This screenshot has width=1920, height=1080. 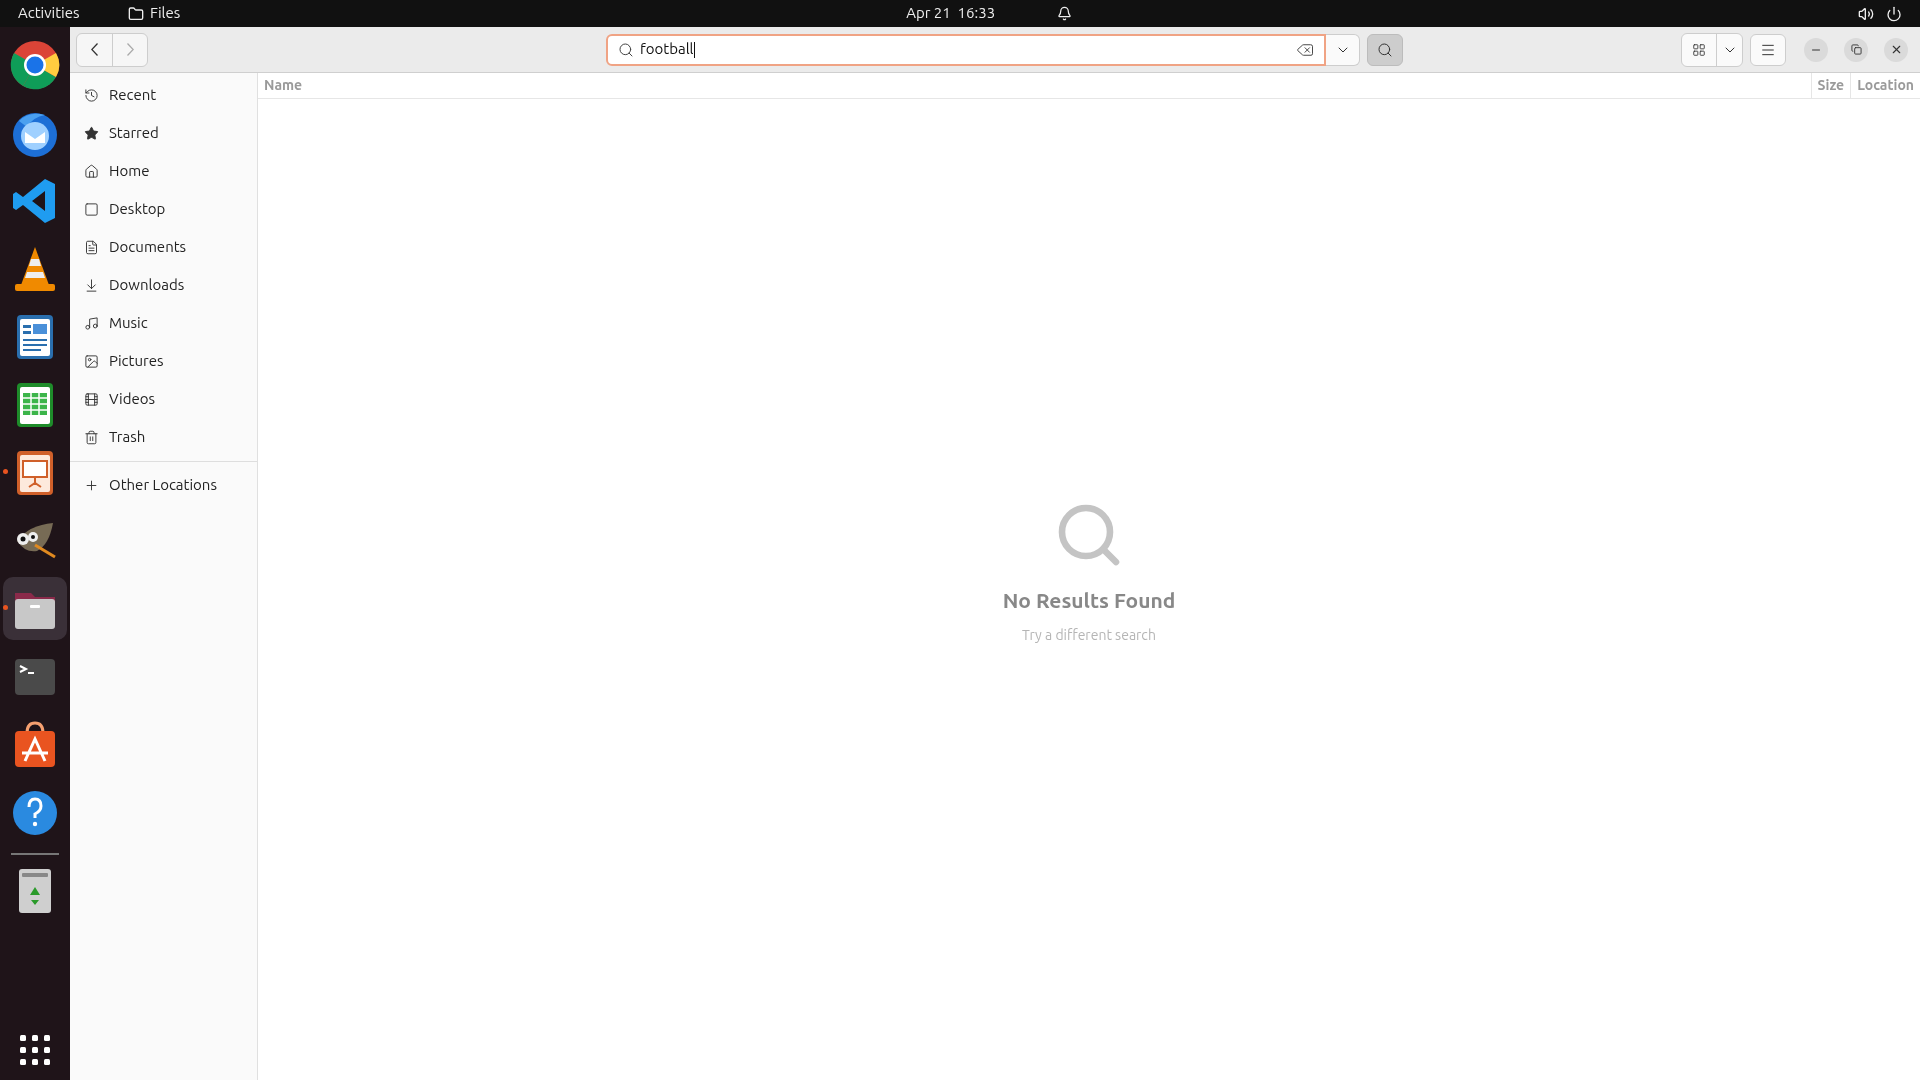 I want to click on house-icon, so click(x=91, y=171).